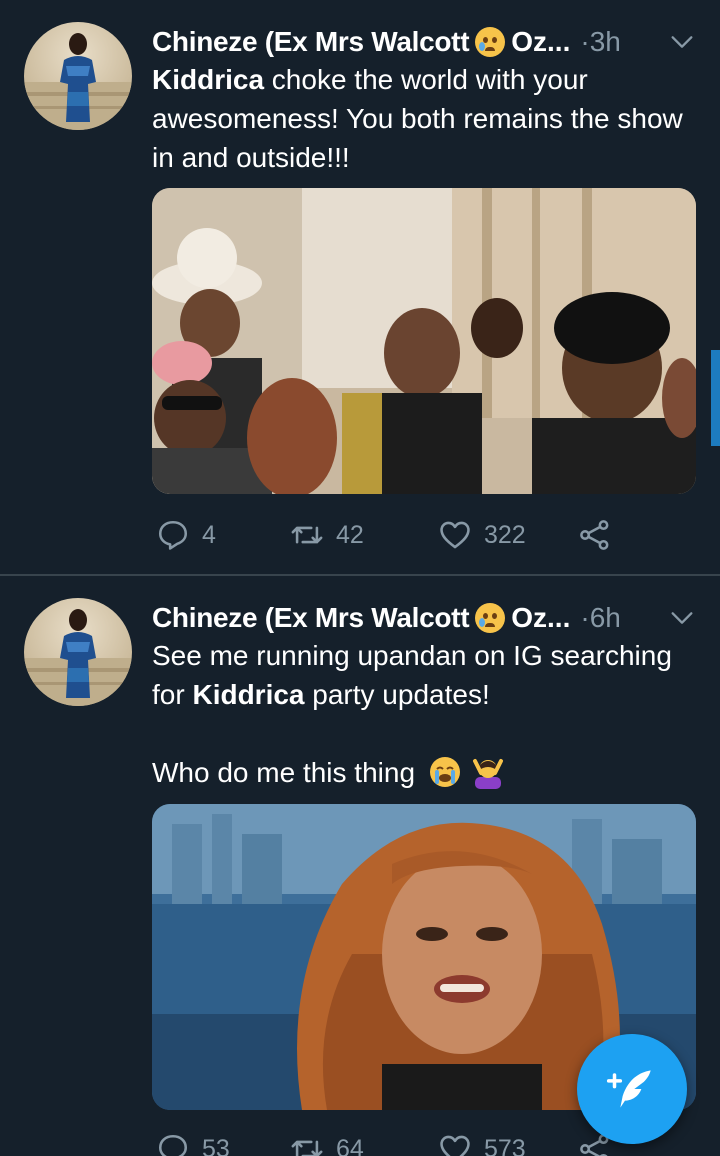 The width and height of the screenshot is (720, 1156). I want to click on retweet-count: 42, so click(350, 534).